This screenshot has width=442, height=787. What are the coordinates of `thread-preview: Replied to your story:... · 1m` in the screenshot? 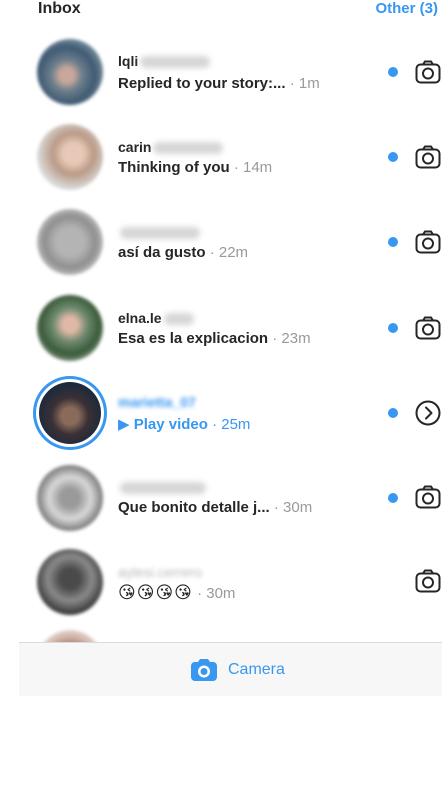 It's located at (219, 83).